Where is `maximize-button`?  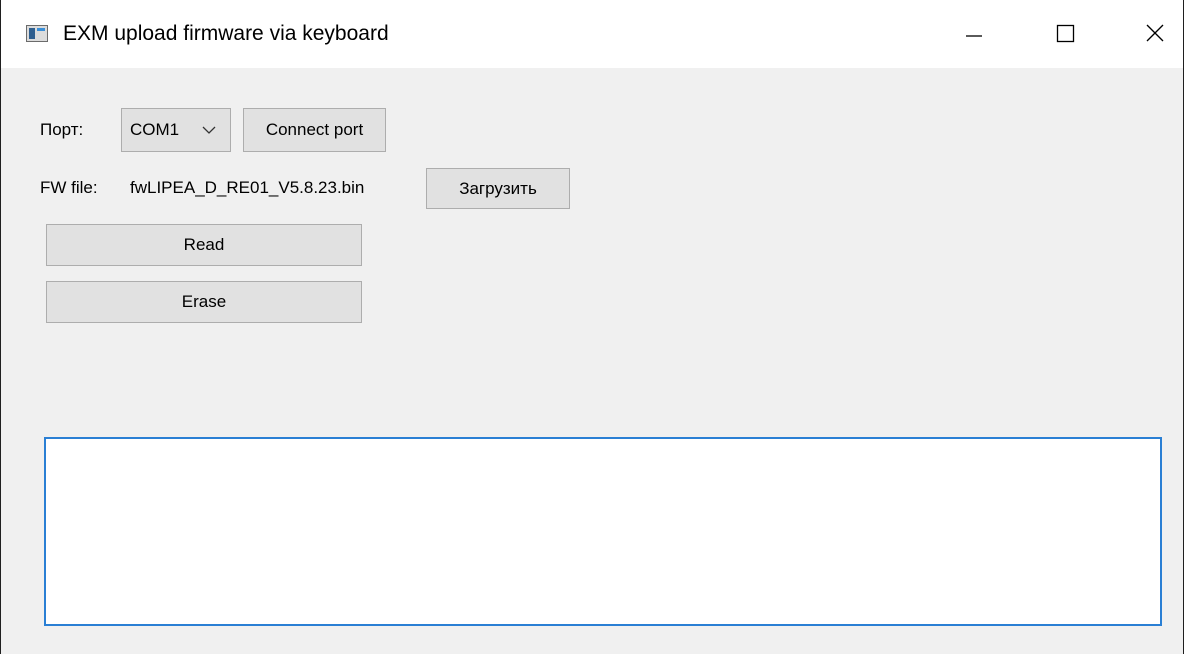
maximize-button is located at coordinates (1065, 34).